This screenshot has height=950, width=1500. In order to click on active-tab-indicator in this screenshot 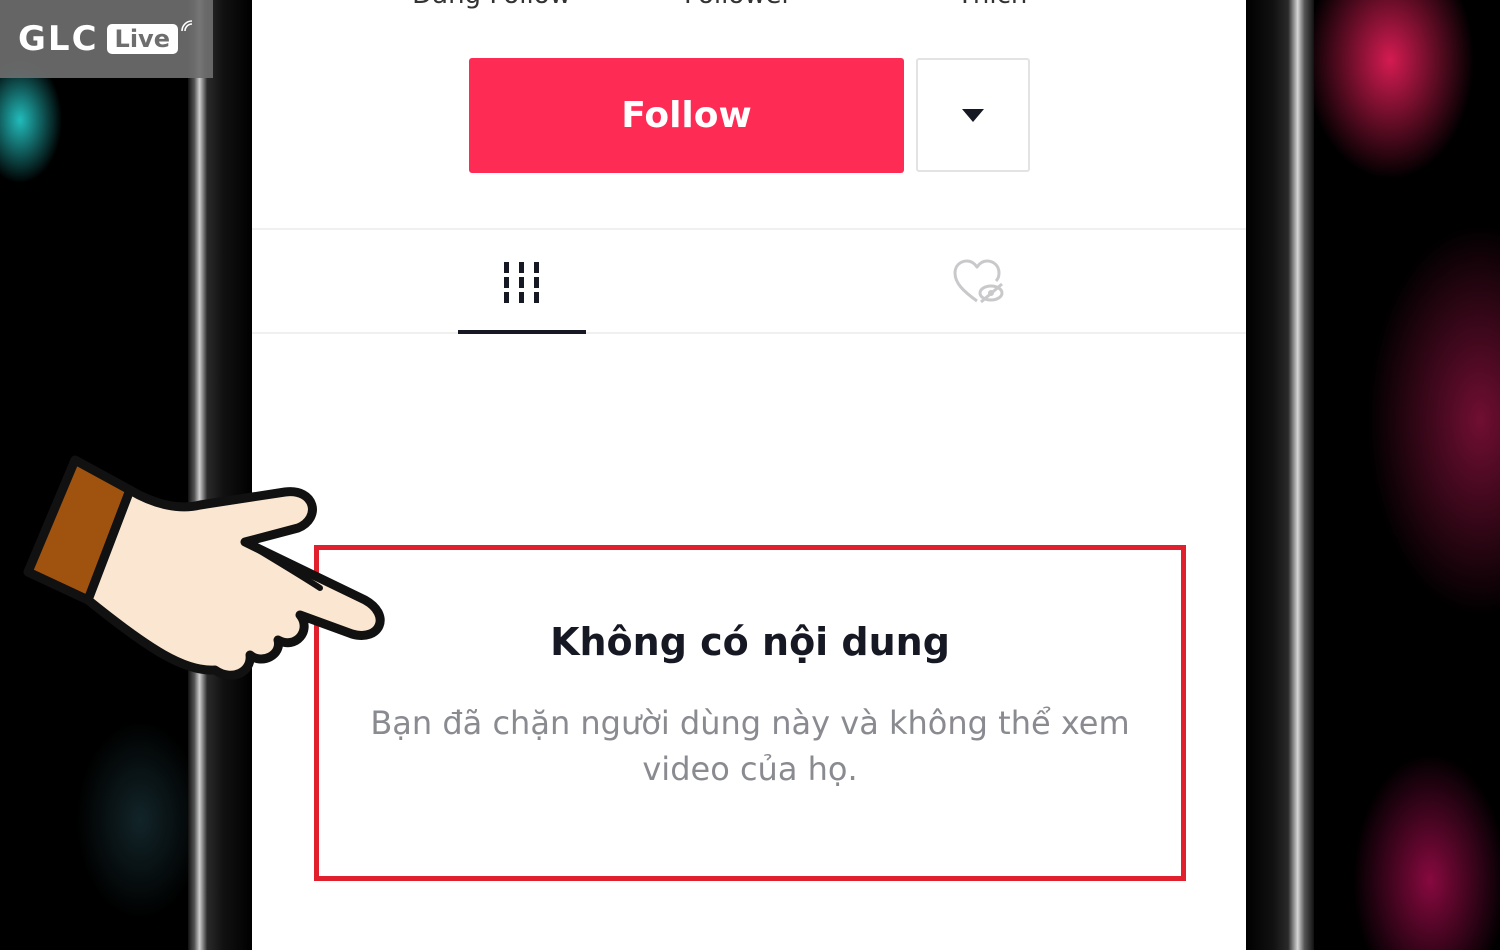, I will do `click(522, 332)`.